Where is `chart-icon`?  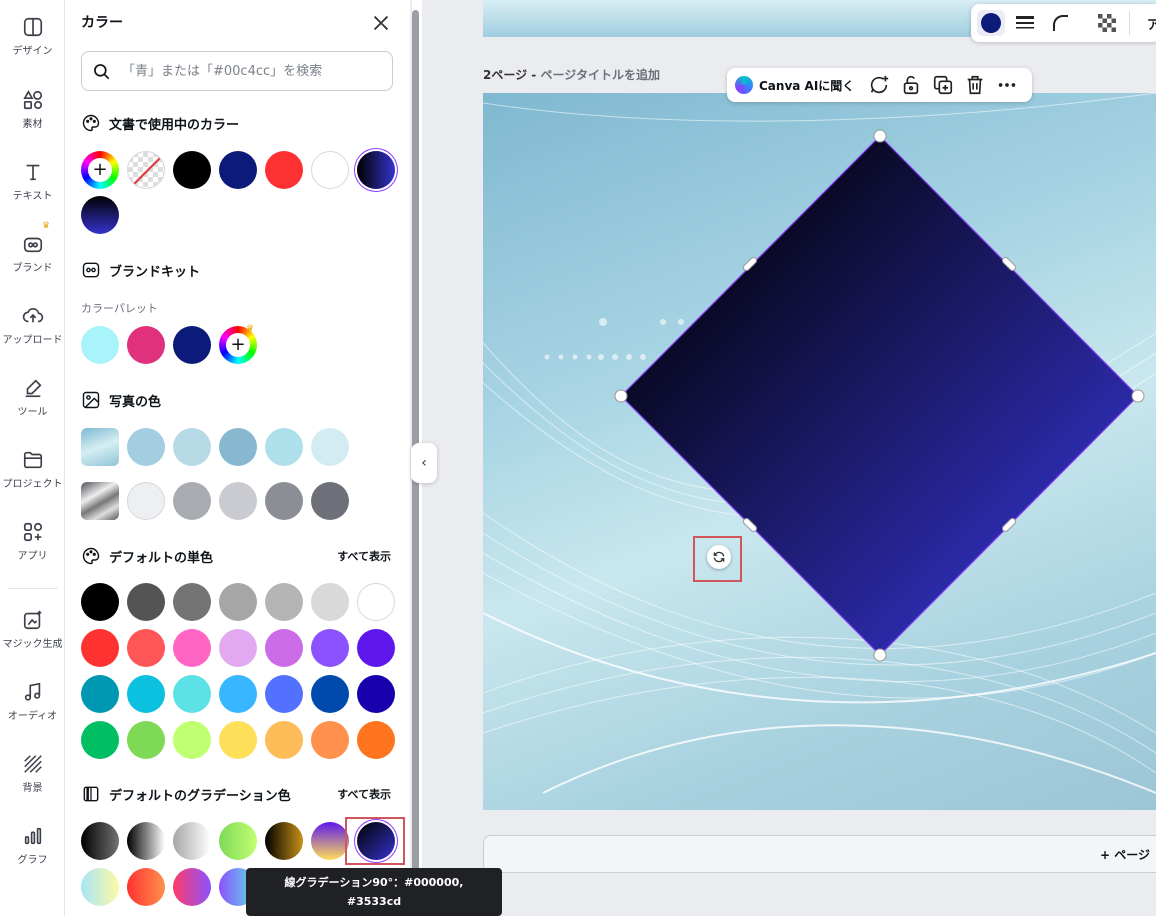 chart-icon is located at coordinates (32, 836).